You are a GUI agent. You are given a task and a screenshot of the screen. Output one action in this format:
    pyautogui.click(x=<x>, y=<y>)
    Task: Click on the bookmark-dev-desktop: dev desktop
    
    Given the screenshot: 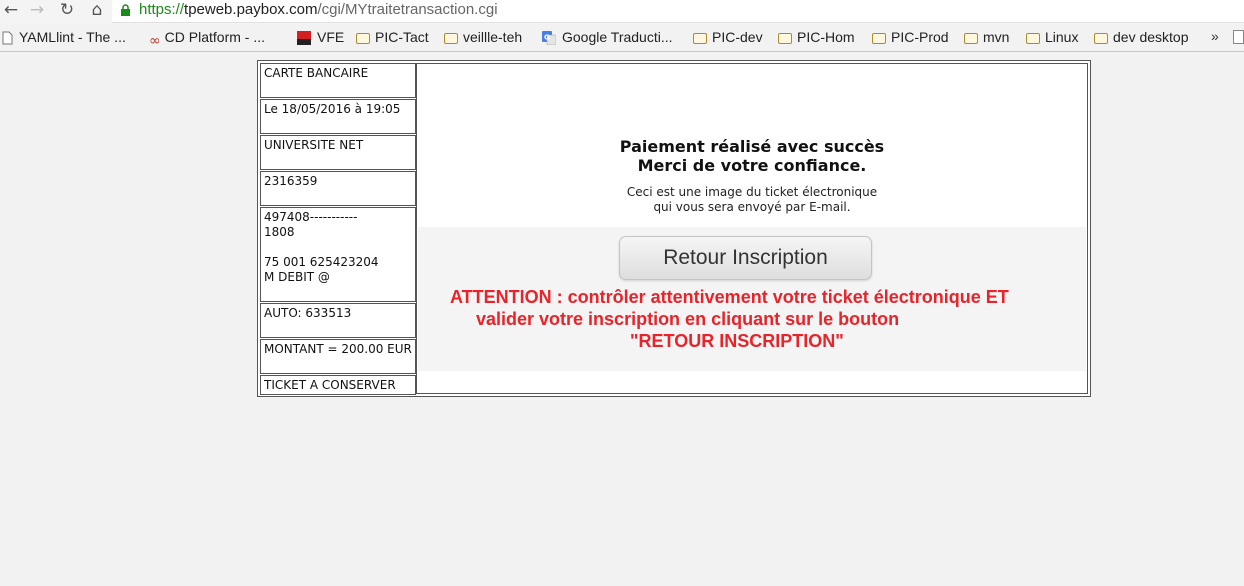 What is the action you would take?
    pyautogui.click(x=1141, y=38)
    